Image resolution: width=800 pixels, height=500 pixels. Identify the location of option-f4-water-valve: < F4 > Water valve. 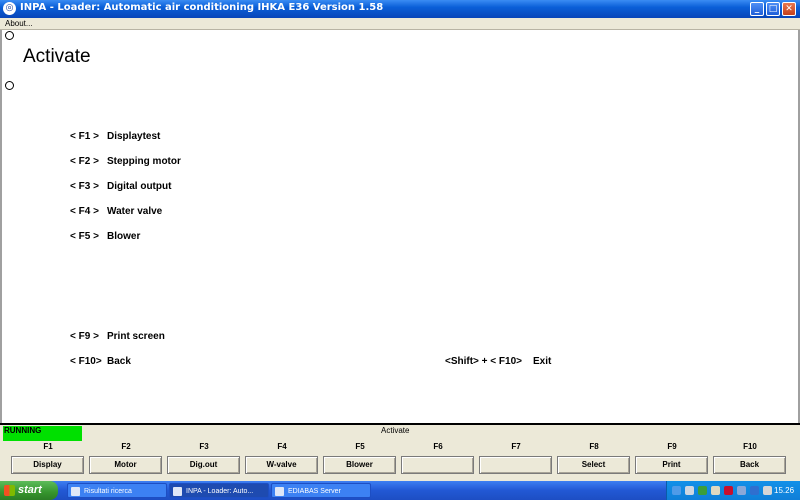
(116, 211).